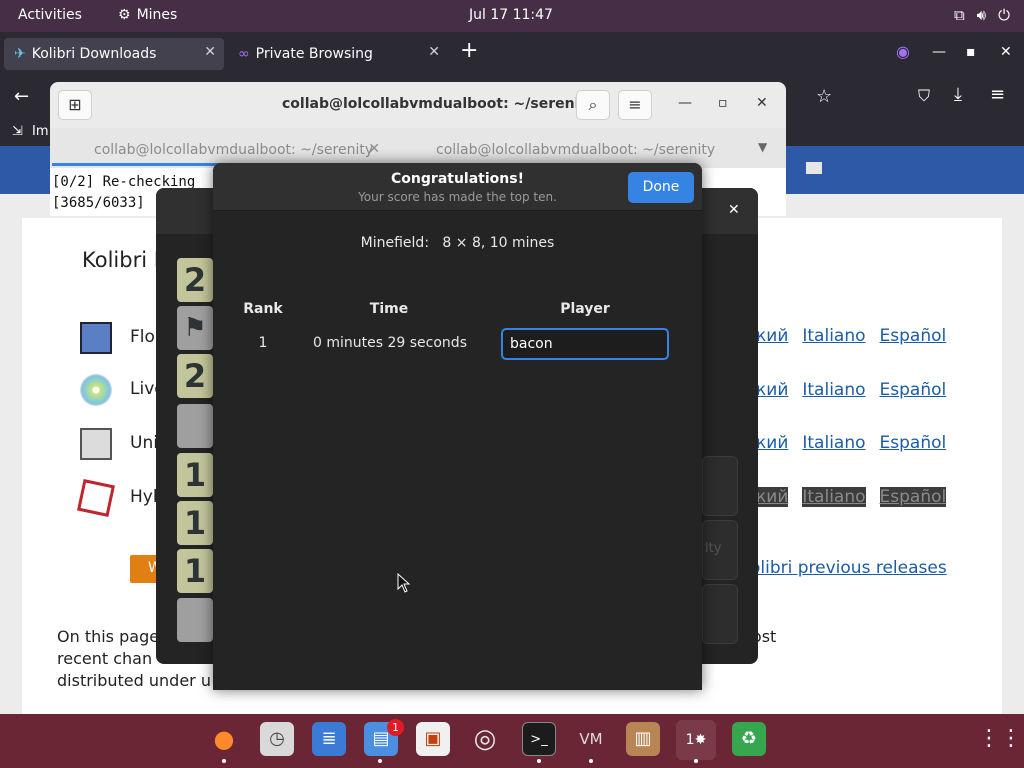 The width and height of the screenshot is (1024, 768). Describe the element at coordinates (121, 260) in the screenshot. I see `page-title: Kolibri I` at that location.